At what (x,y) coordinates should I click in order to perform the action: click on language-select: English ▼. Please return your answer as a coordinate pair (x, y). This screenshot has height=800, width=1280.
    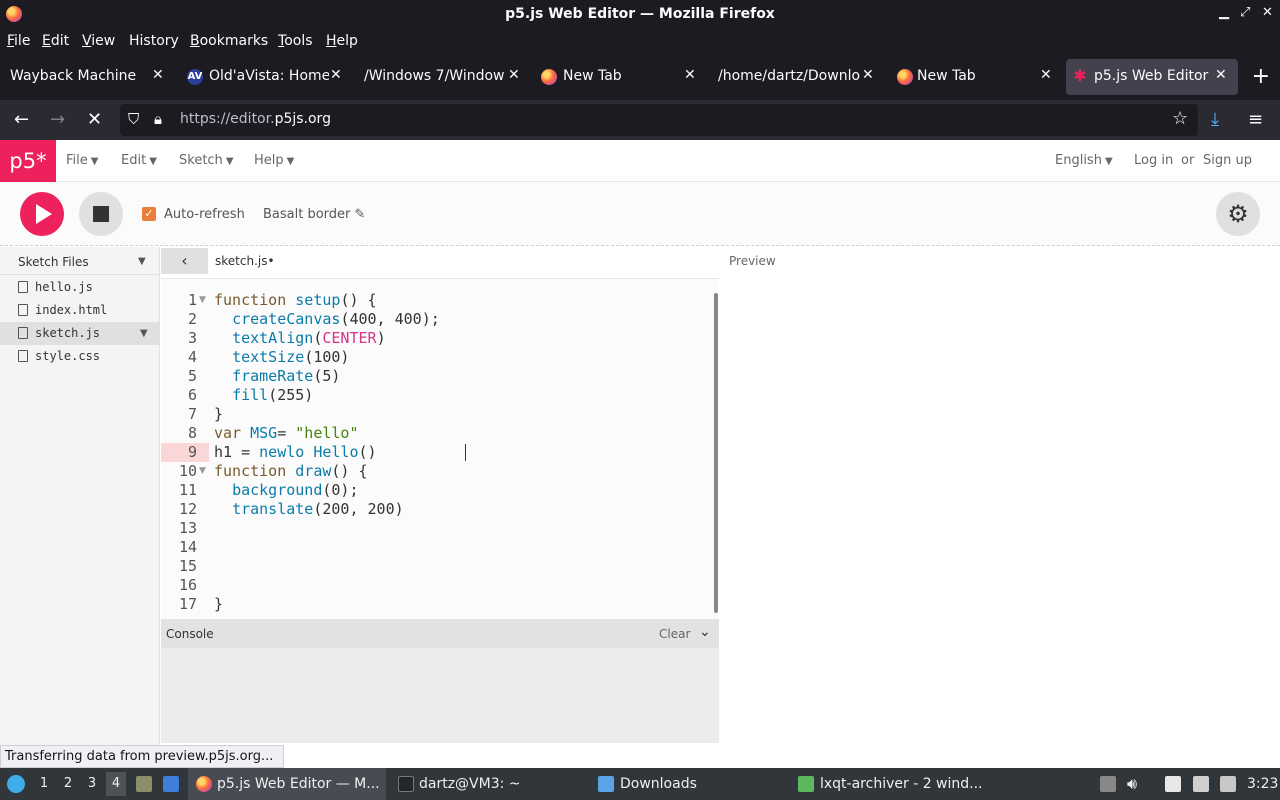
    Looking at the image, I should click on (1084, 160).